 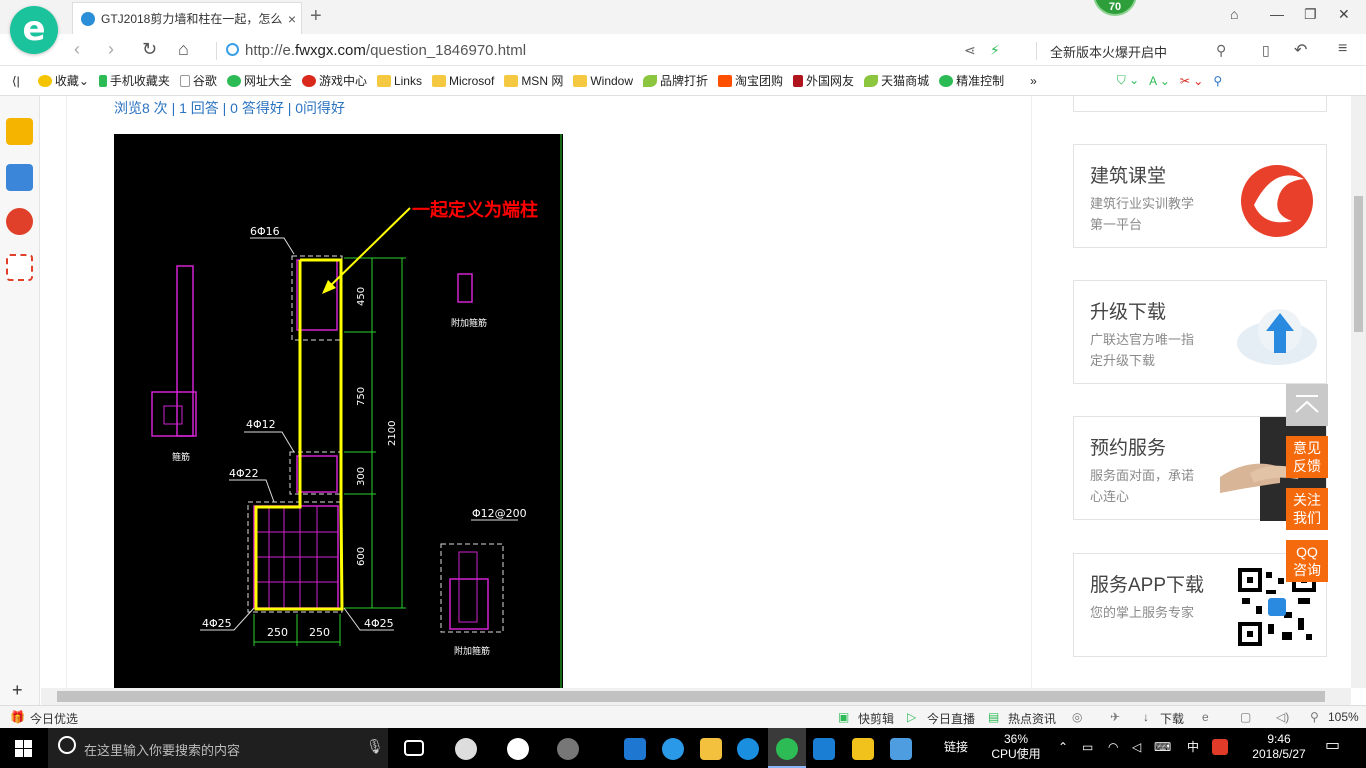 What do you see at coordinates (54, 718) in the screenshot?
I see `today-picks-link: 今日优选` at bounding box center [54, 718].